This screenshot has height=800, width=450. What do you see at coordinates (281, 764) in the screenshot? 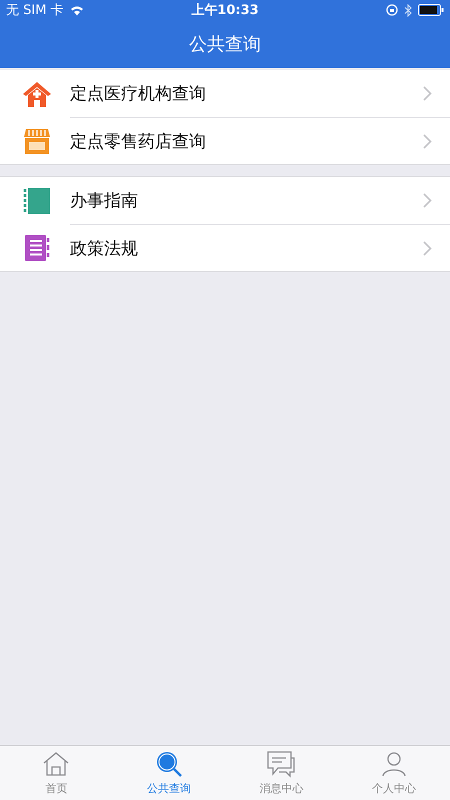
I see `chat-icon` at bounding box center [281, 764].